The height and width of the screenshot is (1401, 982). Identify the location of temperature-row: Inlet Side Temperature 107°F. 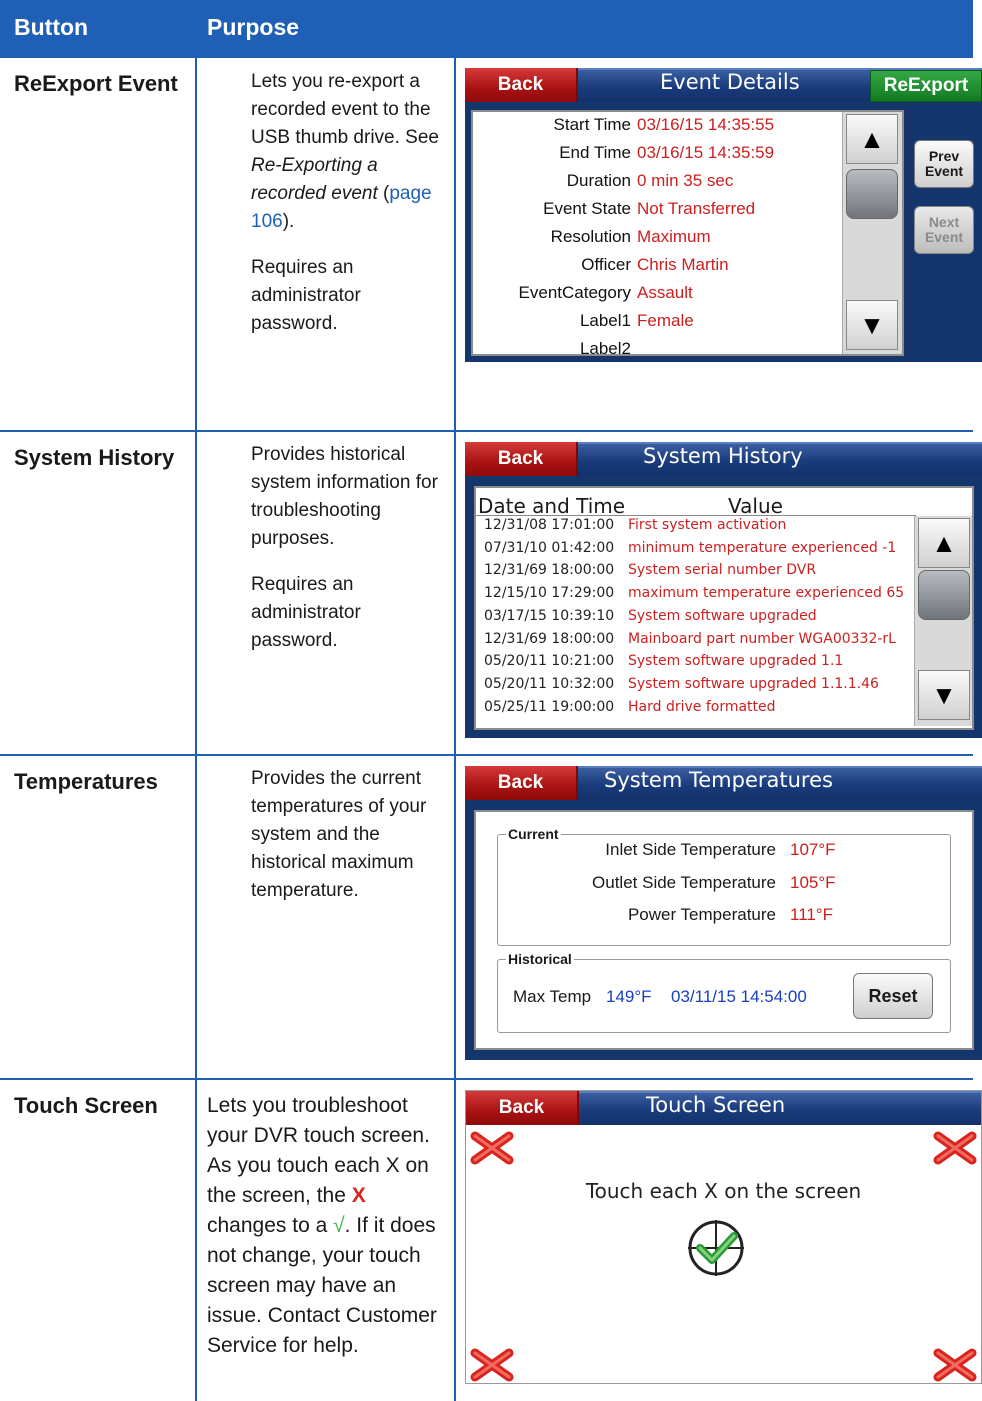
(718, 852).